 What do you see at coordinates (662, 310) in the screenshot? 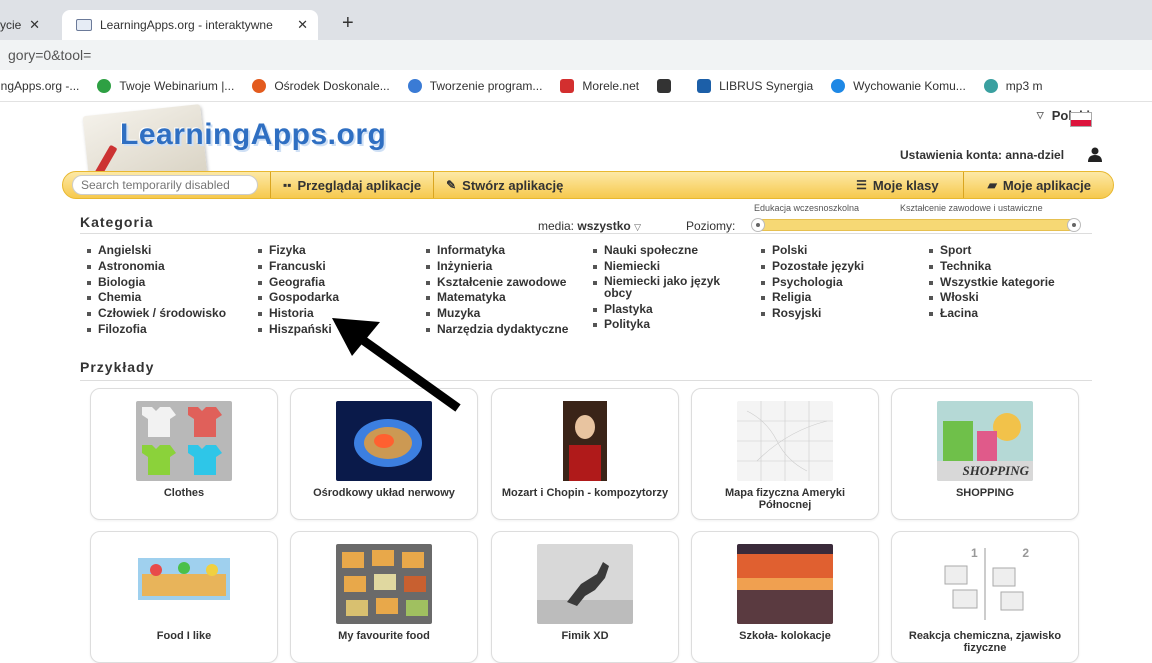
I see `category-link: Plastyka` at bounding box center [662, 310].